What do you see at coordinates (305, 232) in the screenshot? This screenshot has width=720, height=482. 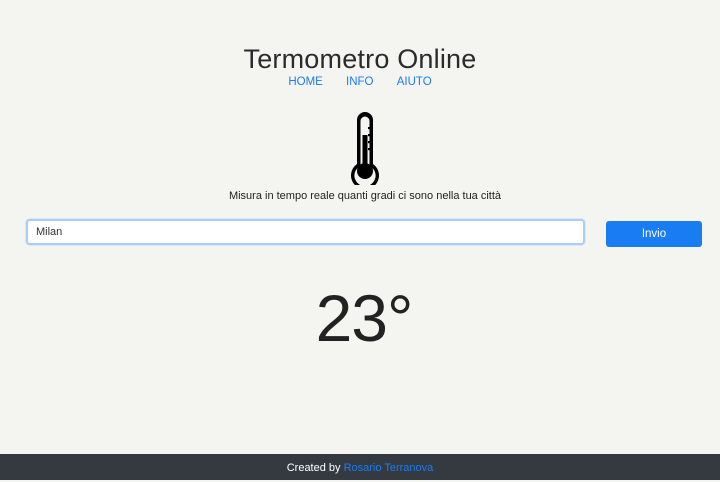 I see `city-search-input` at bounding box center [305, 232].